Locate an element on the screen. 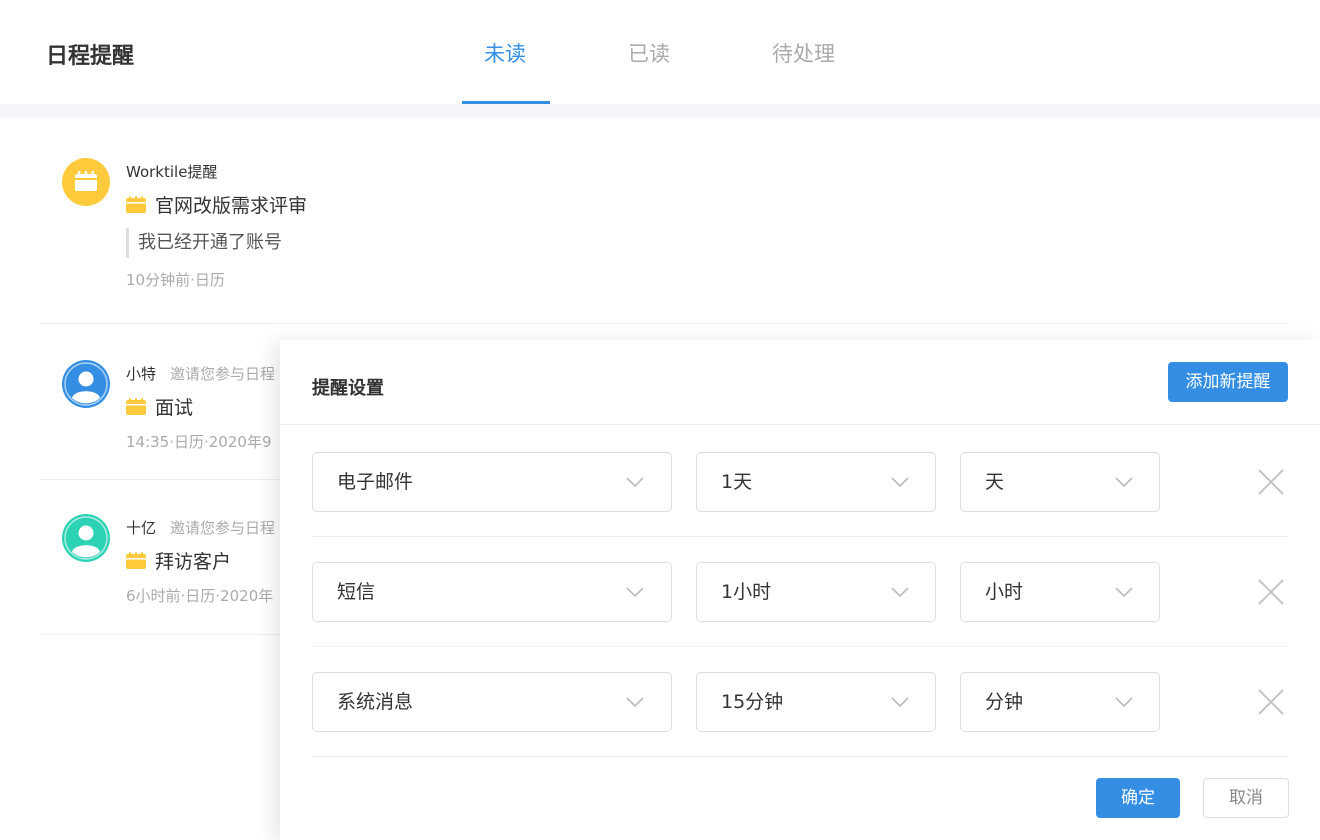 This screenshot has width=1320, height=840. notification-title-row: 面试 is located at coordinates (159, 406).